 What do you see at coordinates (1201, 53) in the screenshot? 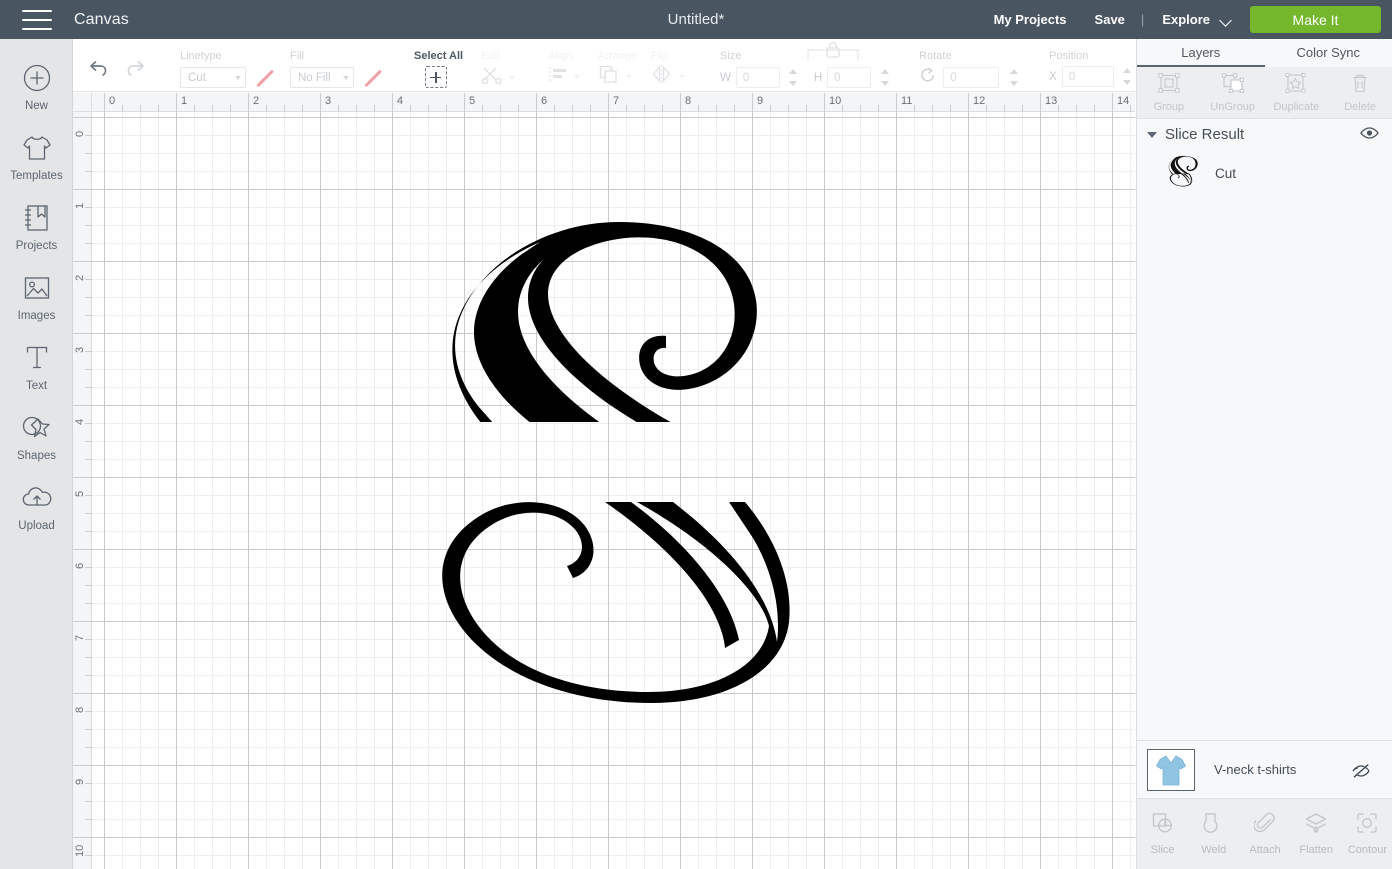
I see `tab-layers: Layers` at bounding box center [1201, 53].